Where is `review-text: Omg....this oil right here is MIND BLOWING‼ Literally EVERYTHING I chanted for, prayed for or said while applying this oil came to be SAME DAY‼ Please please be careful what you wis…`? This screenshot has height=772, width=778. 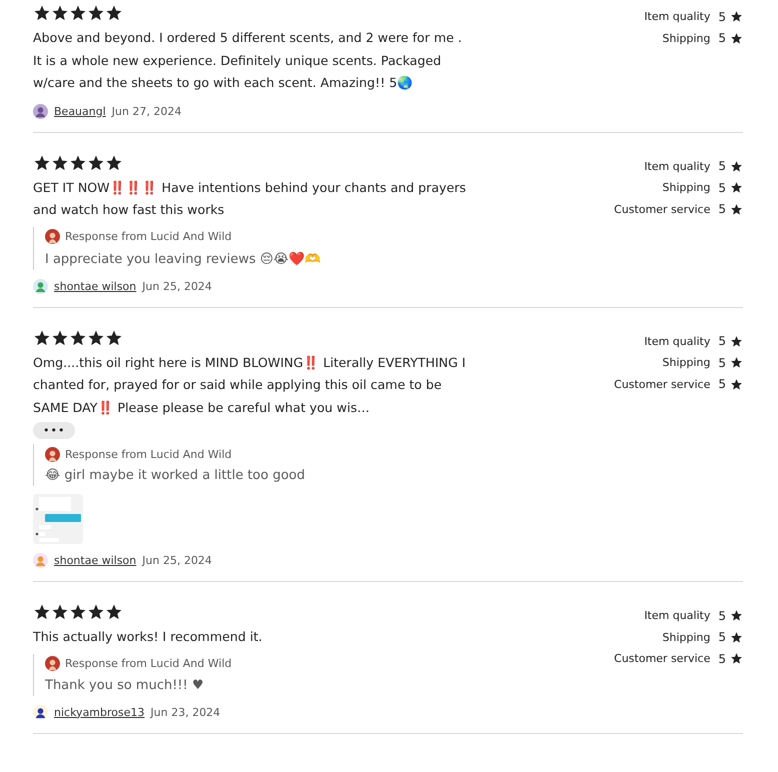
review-text: Omg....this oil right here is MIND BLOWING‼ Literally EVERYTHING I chanted for, prayed for or said while applying this oil came to be SAME DAY‼ Please please be careful what you wis… is located at coordinates (250, 385).